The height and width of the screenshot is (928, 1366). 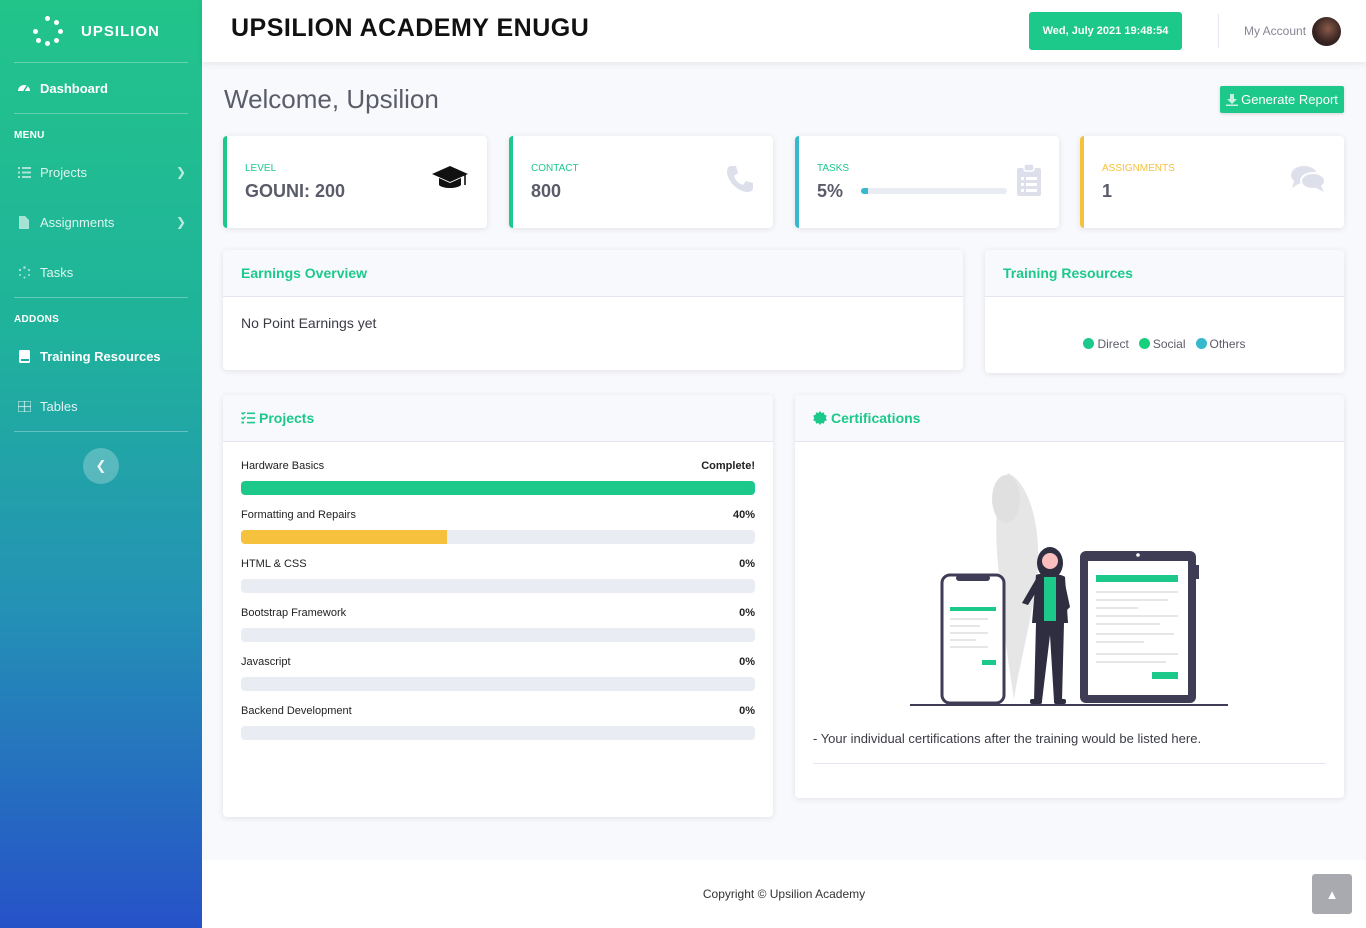 I want to click on stat-value: 800, so click(x=546, y=191).